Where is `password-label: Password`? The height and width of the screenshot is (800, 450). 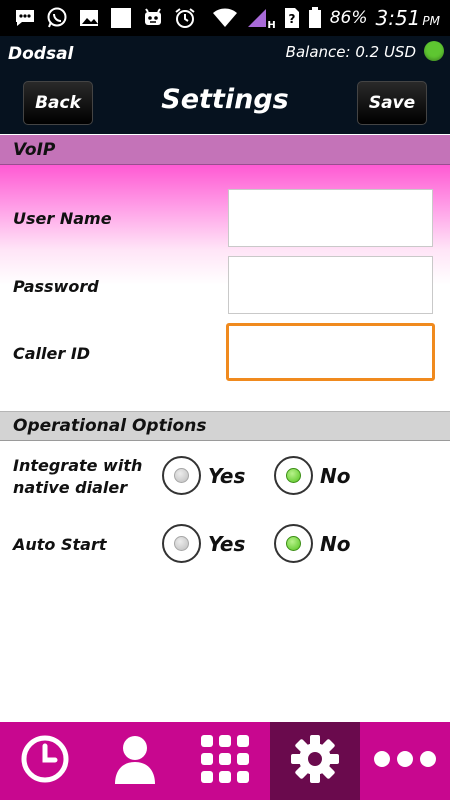
password-label: Password is located at coordinates (56, 286).